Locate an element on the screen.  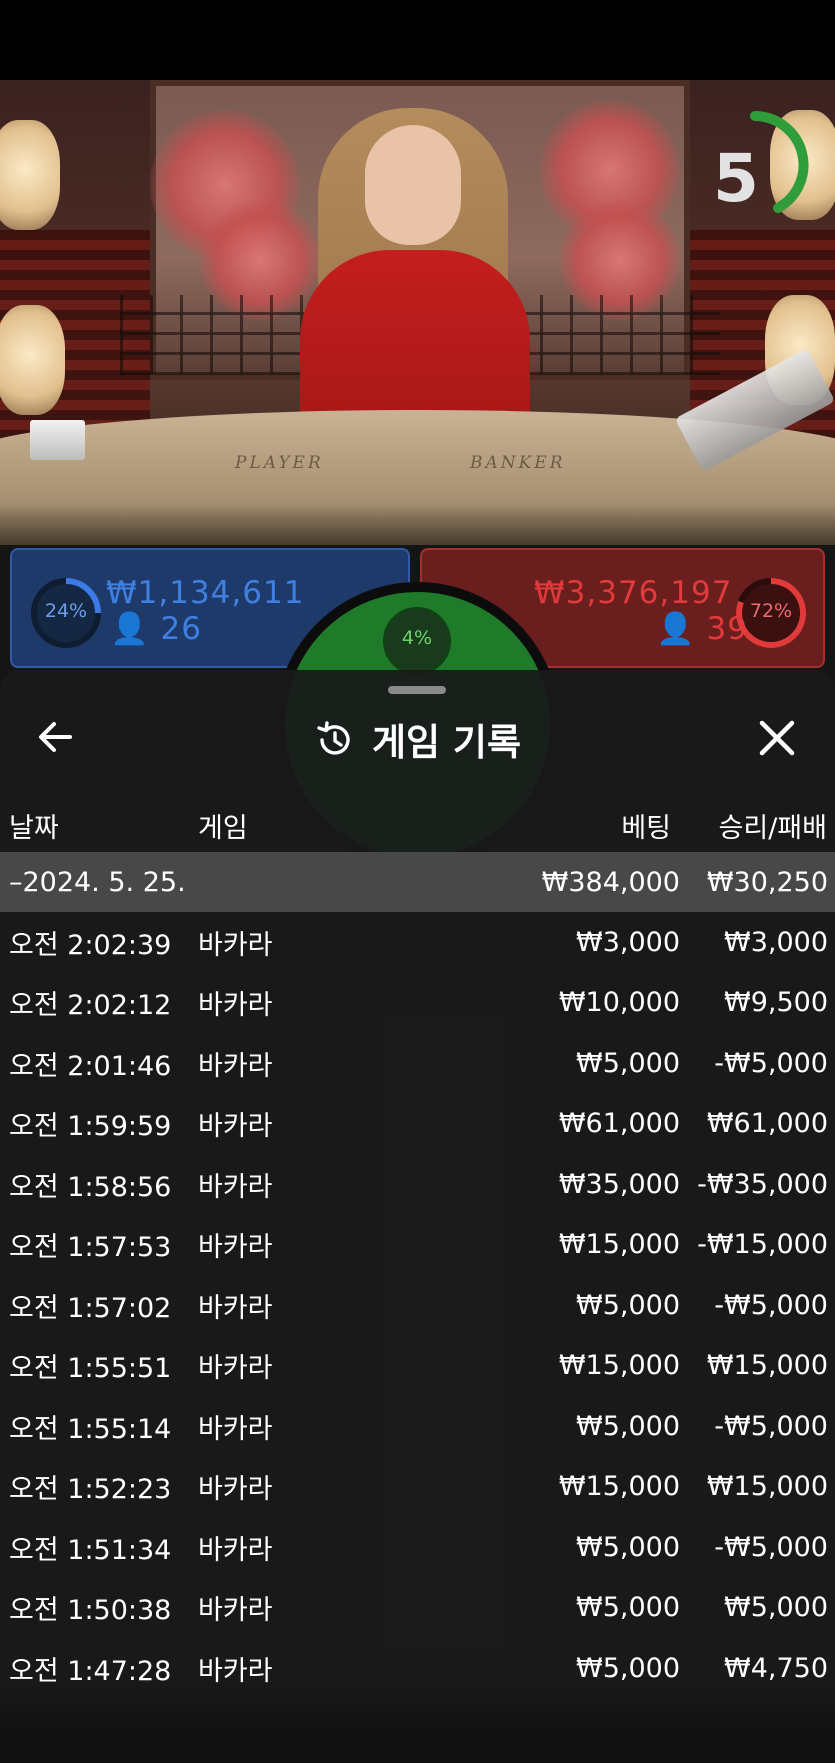
row-time: 오전 1:57:53 is located at coordinates (90, 1248).